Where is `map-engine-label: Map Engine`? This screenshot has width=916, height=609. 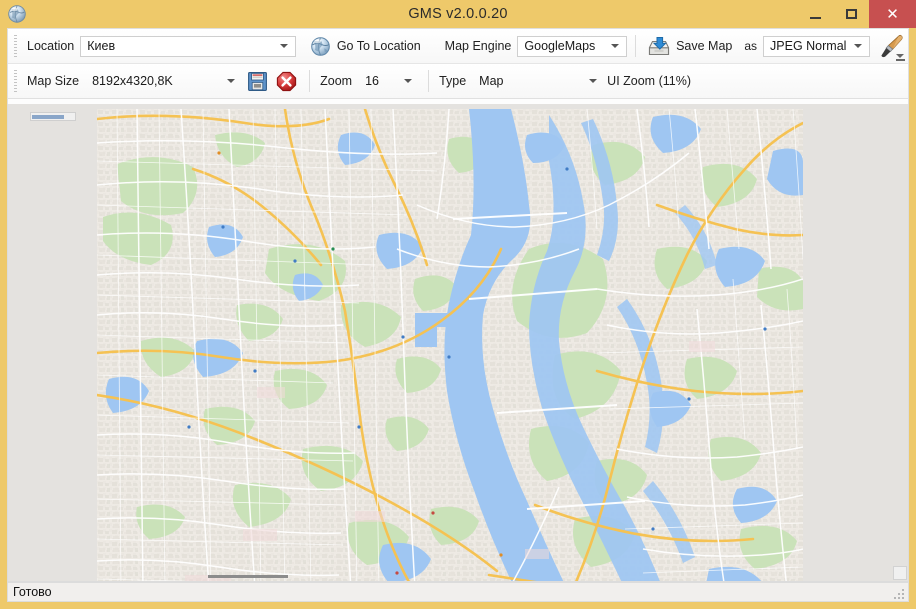
map-engine-label: Map Engine is located at coordinates (478, 46).